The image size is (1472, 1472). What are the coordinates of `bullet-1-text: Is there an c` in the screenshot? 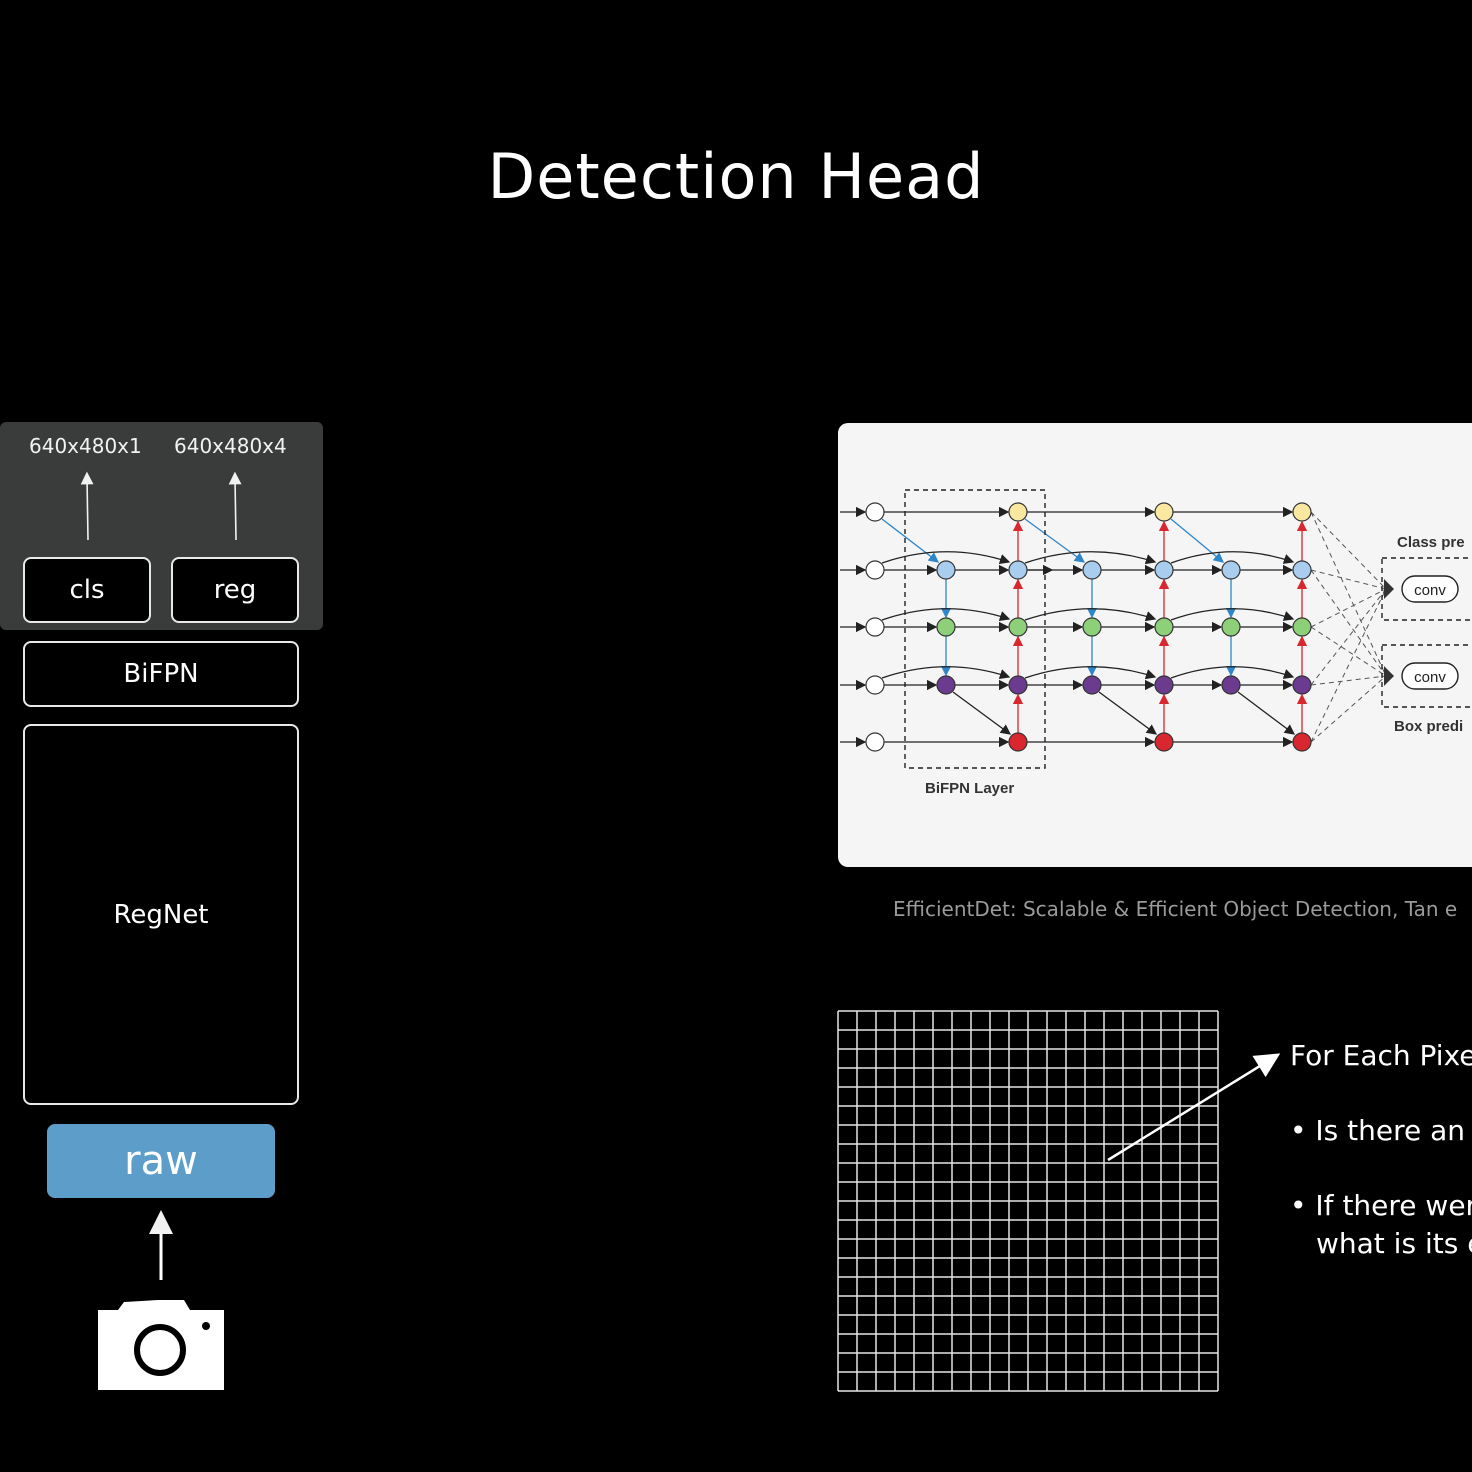 It's located at (1393, 1130).